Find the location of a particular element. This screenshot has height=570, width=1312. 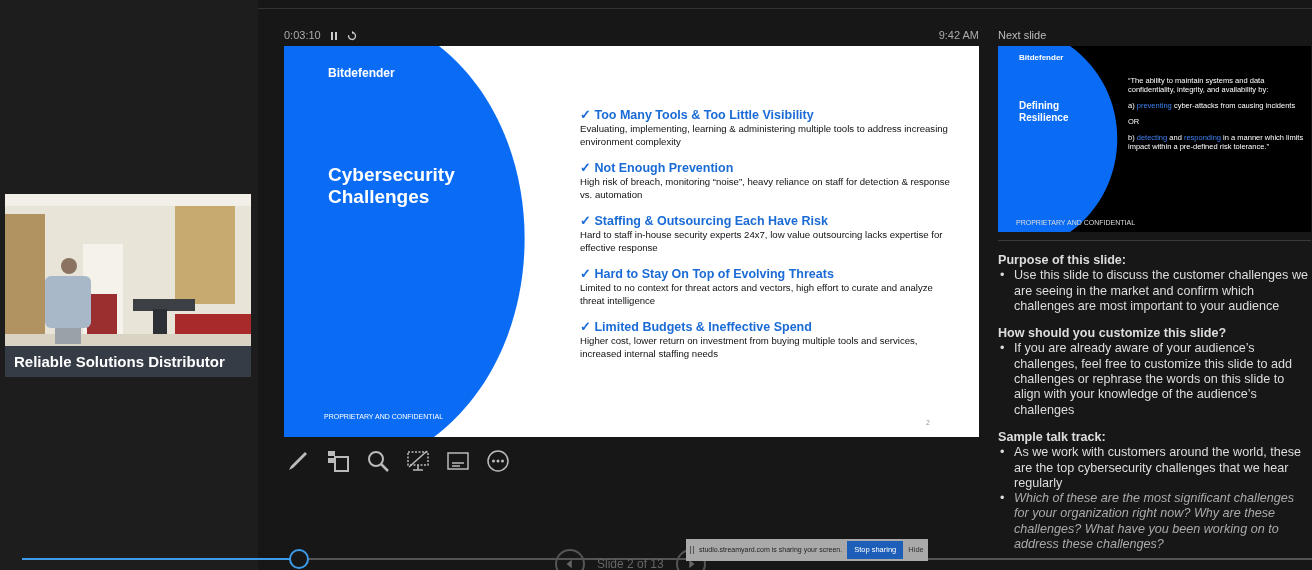

drag-handle-icon is located at coordinates (692, 550).